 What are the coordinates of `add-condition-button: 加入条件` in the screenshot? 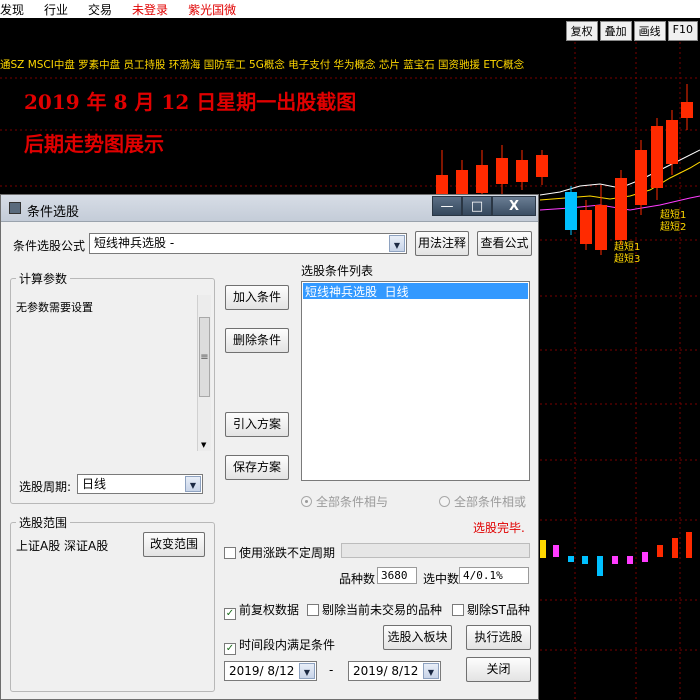 It's located at (257, 297).